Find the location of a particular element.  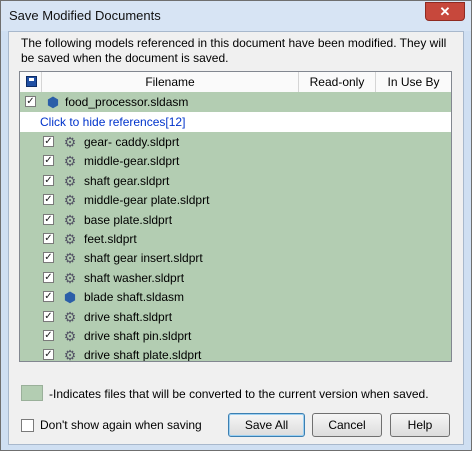

file-name: shaft washer.sldprt is located at coordinates (134, 277).